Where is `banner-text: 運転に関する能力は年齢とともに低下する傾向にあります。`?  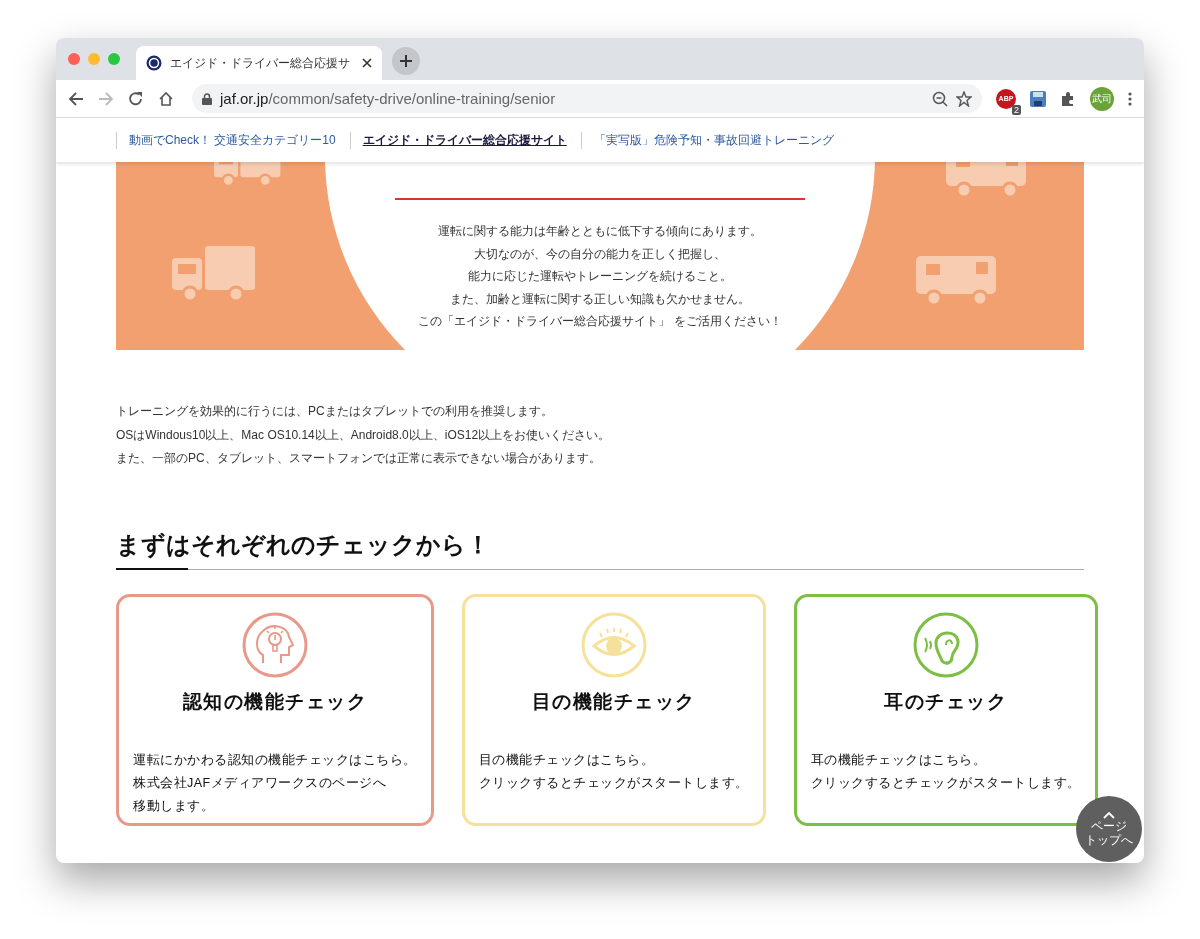 banner-text: 運転に関する能力は年齢とともに低下する傾向にあります。 is located at coordinates (600, 231).